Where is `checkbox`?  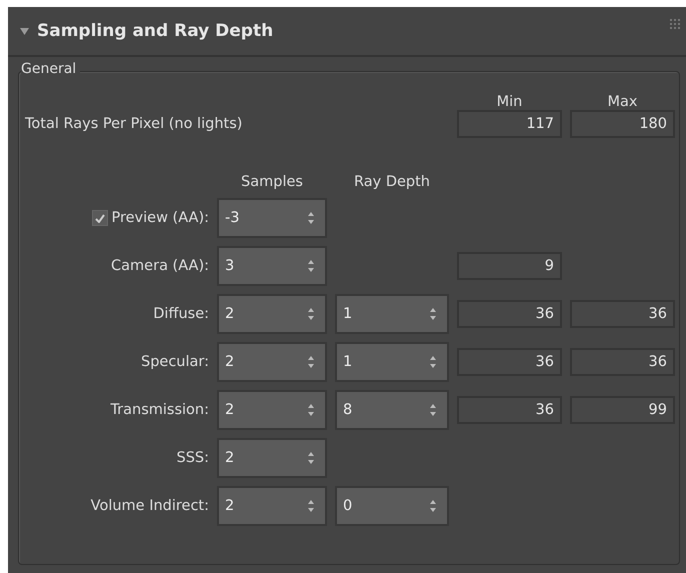 checkbox is located at coordinates (100, 218).